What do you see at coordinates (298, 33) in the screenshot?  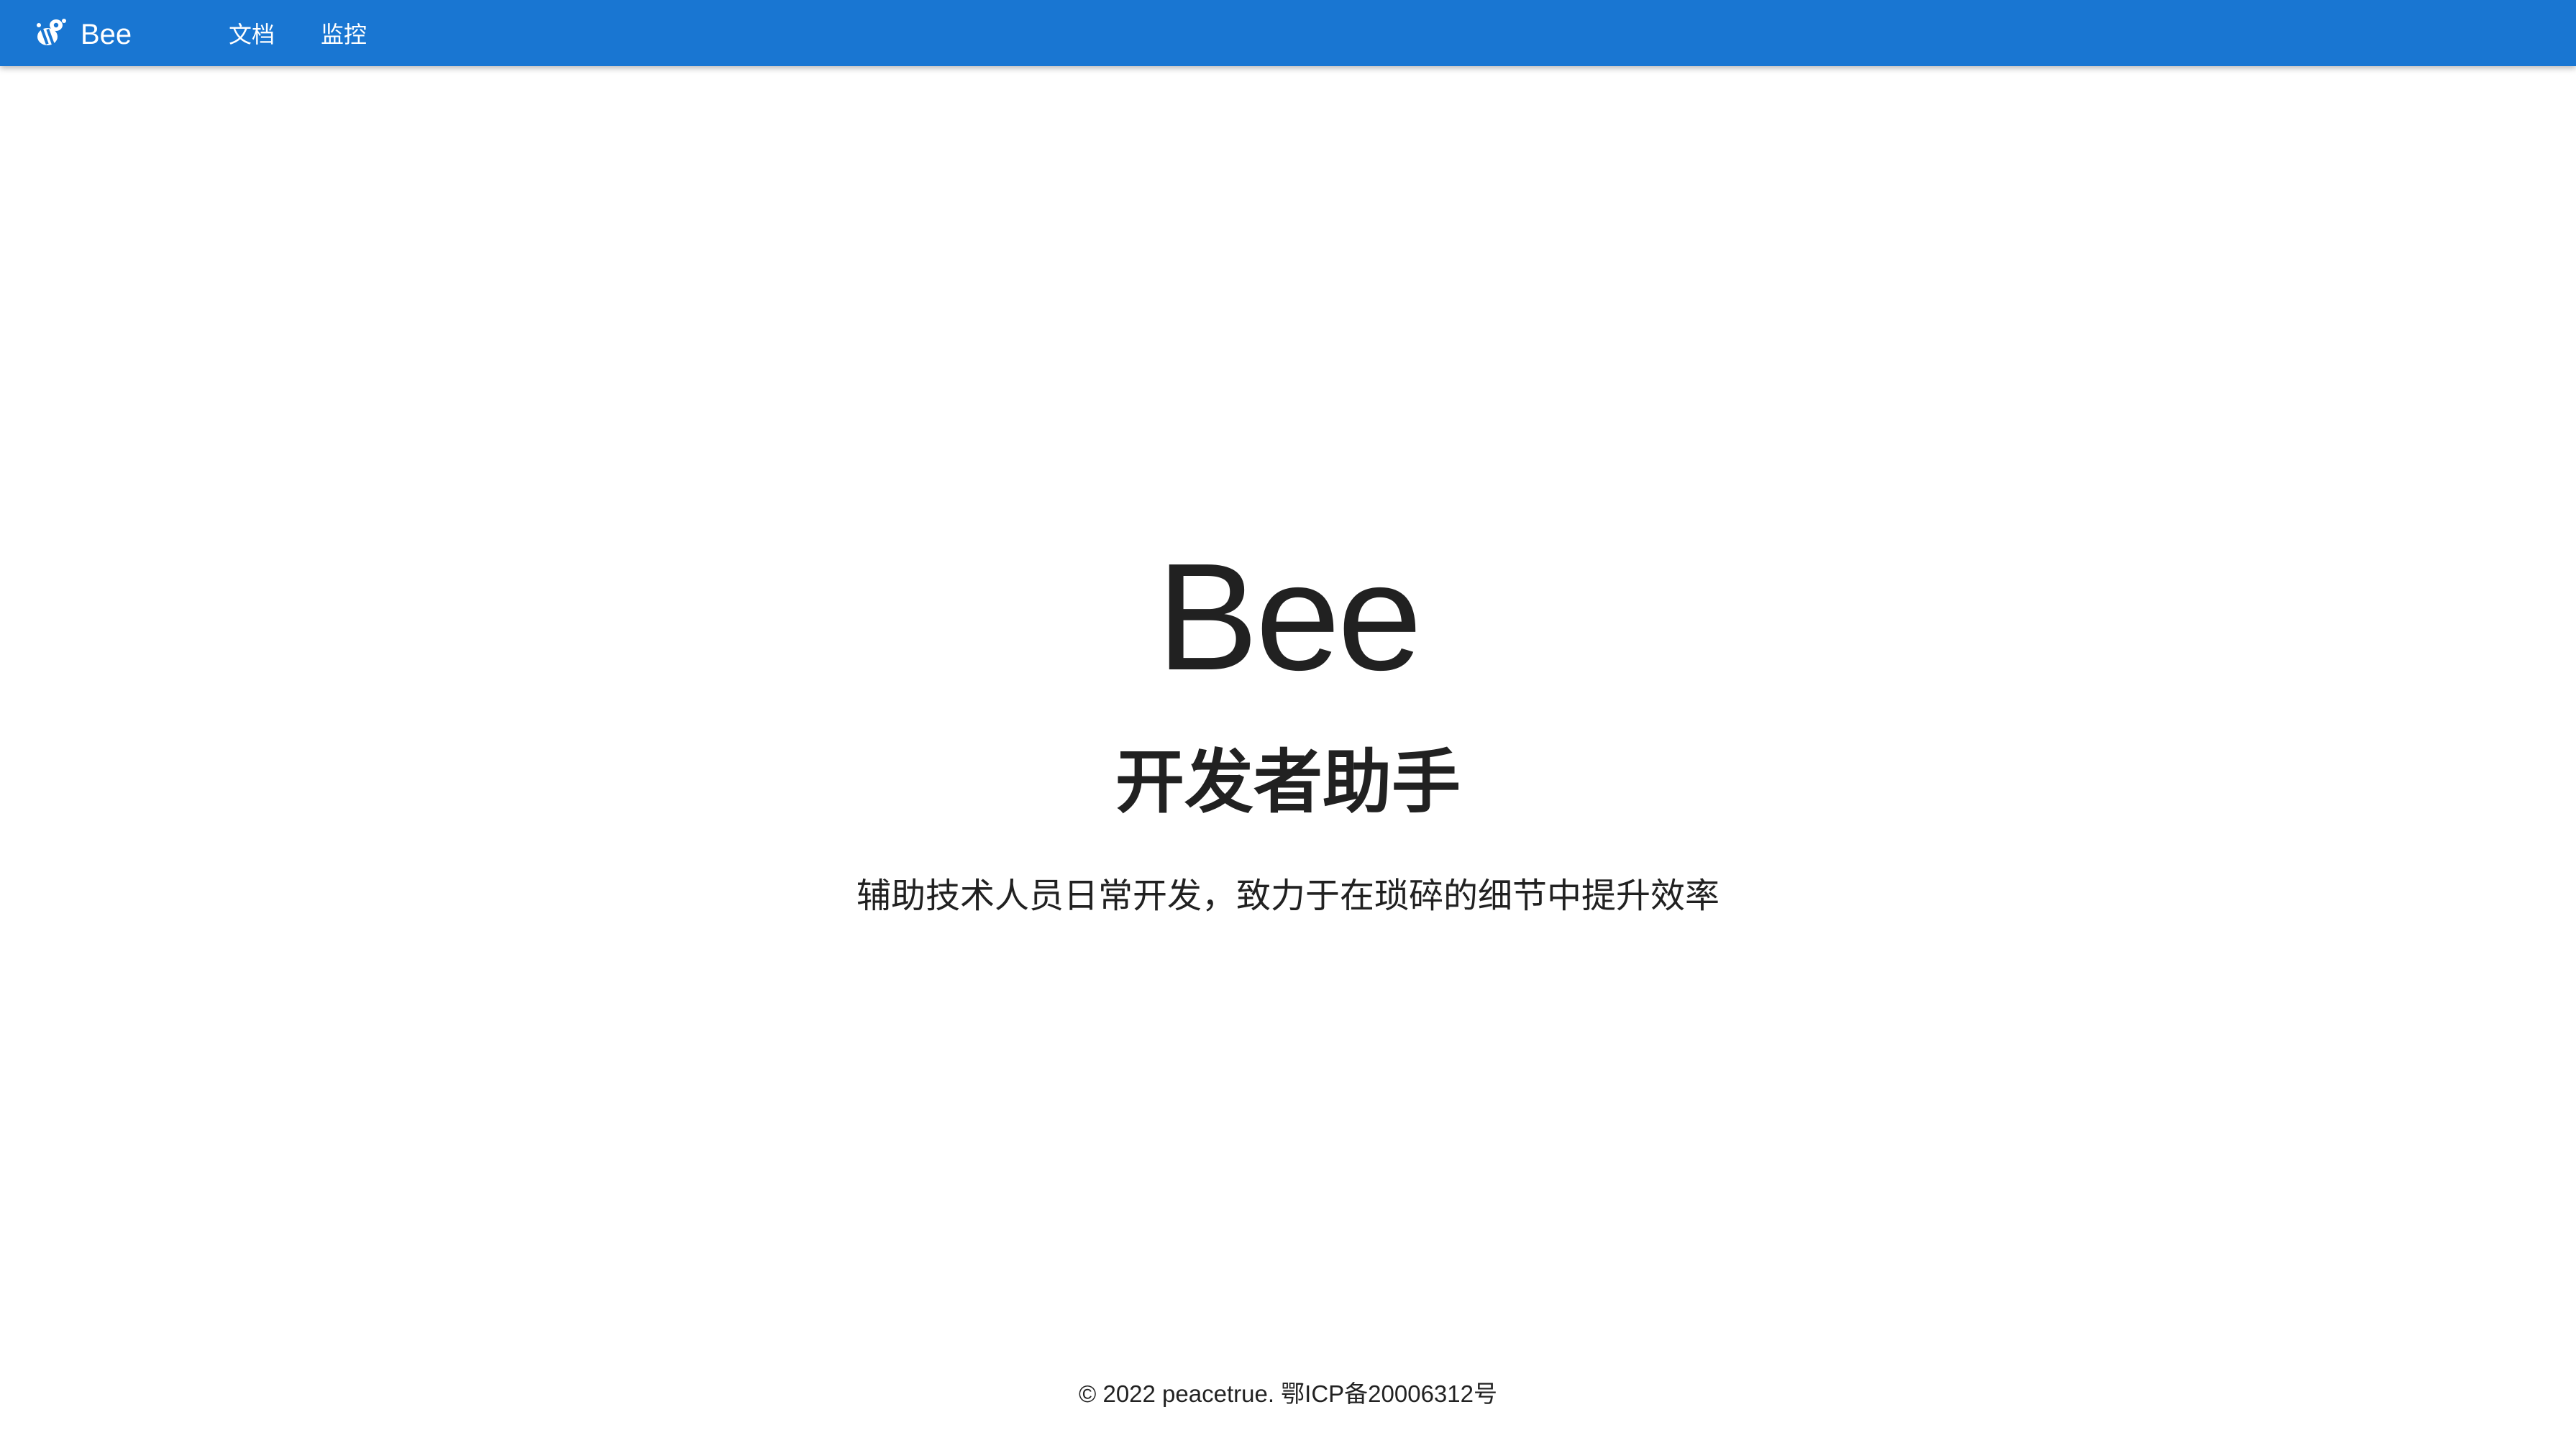 I see `main-nav: 文档 监控` at bounding box center [298, 33].